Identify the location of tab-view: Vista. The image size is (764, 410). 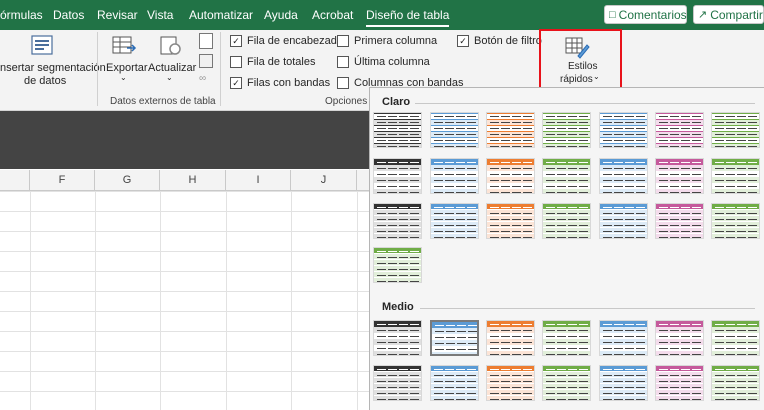
(160, 15).